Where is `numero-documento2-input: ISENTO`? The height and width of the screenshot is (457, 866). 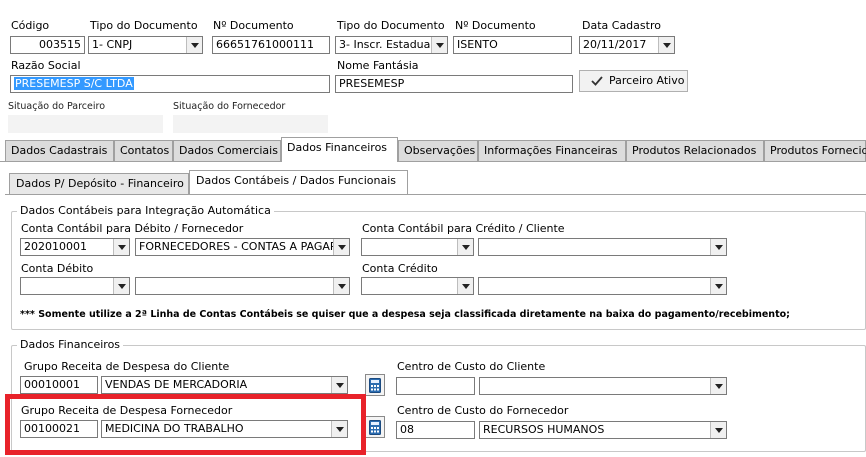 numero-documento2-input: ISENTO is located at coordinates (512, 45).